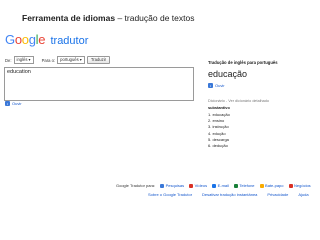 The height and width of the screenshot is (240, 320). Describe the element at coordinates (218, 146) in the screenshot. I see `list-item: 6. dedução` at that location.